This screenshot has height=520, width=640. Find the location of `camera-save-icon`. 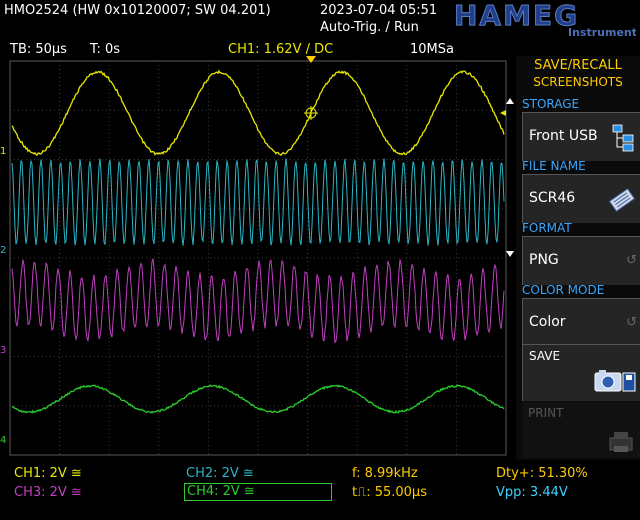

camera-save-icon is located at coordinates (615, 381).